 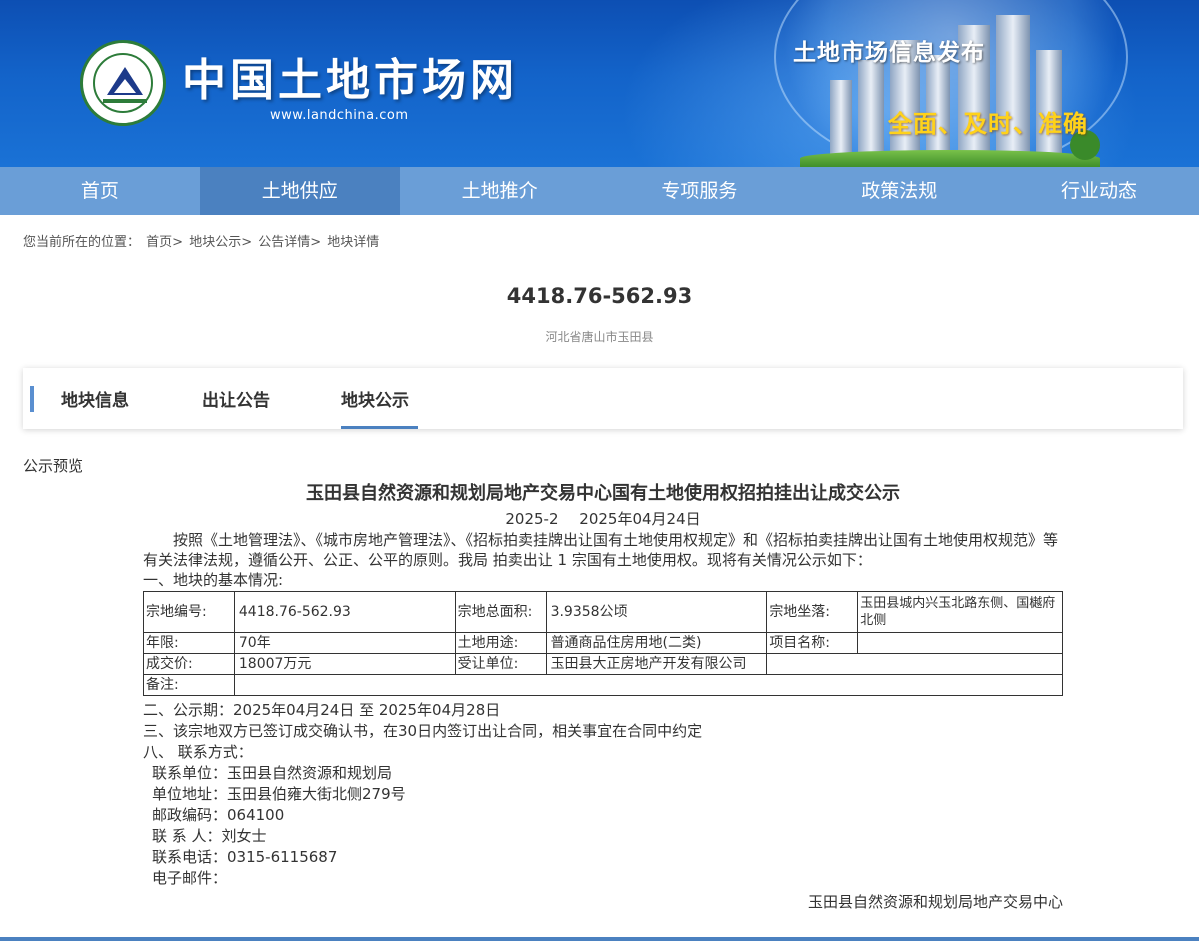 What do you see at coordinates (960, 612) in the screenshot?
I see `table-cell-value: 玉田县城内兴玉北路东侧、国樾府北侧` at bounding box center [960, 612].